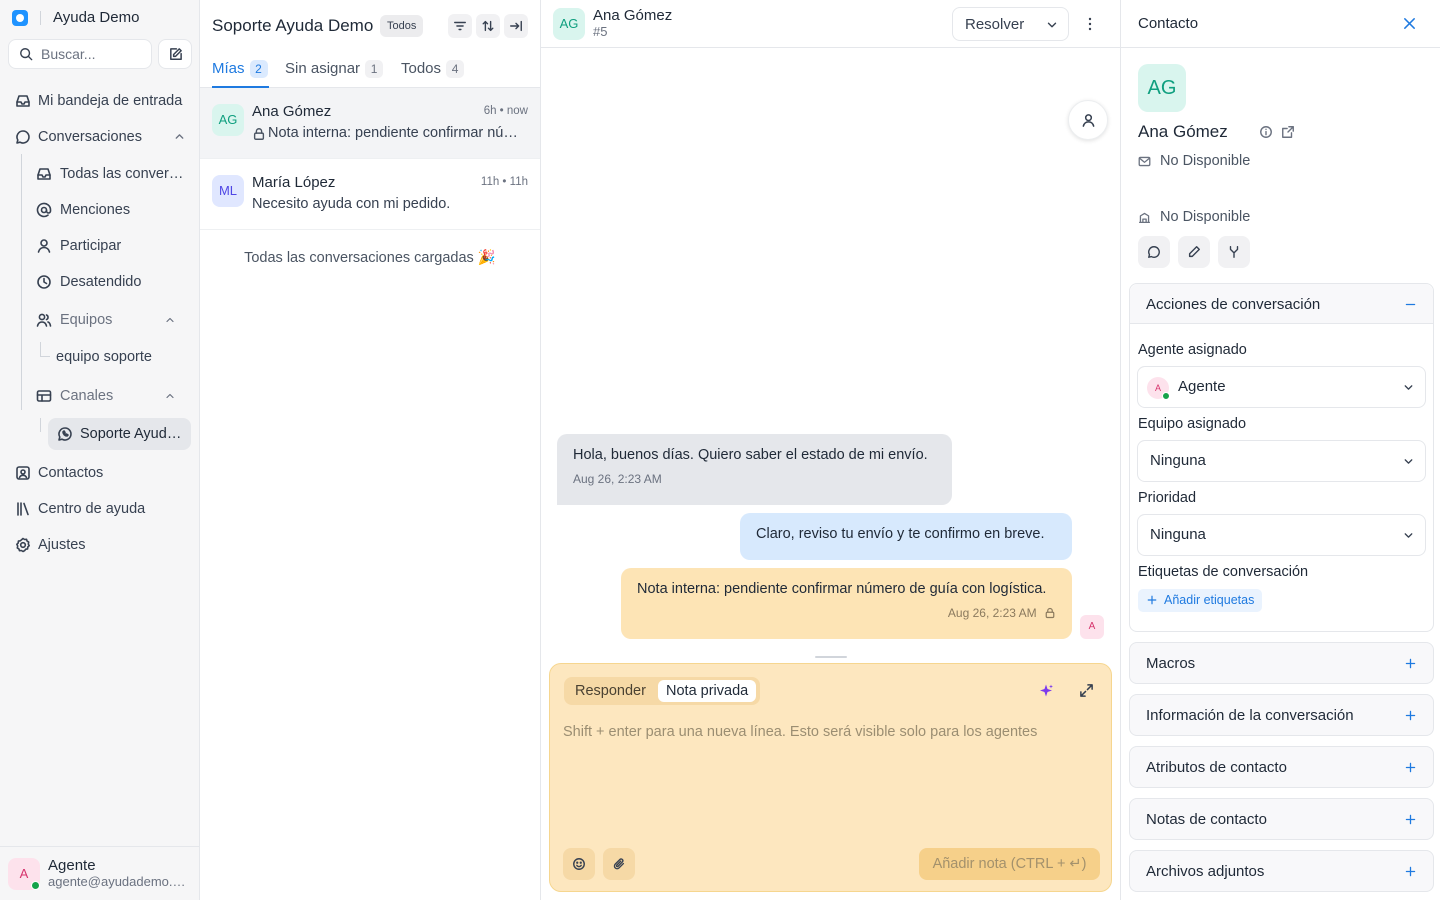  Describe the element at coordinates (579, 864) in the screenshot. I see `emoji-button` at that location.